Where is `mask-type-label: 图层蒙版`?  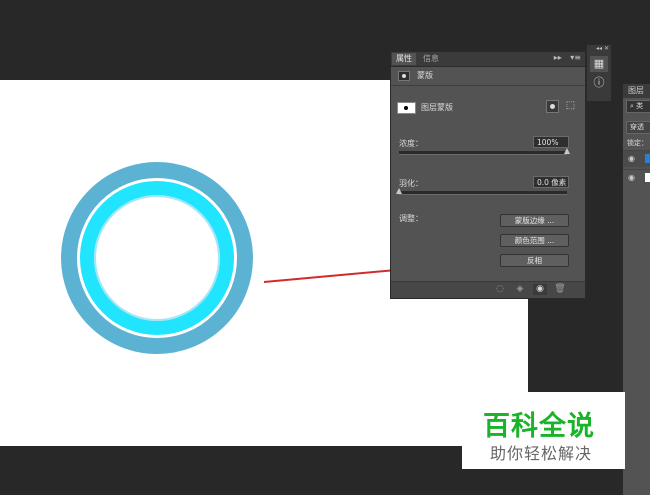 mask-type-label: 图层蒙版 is located at coordinates (437, 107).